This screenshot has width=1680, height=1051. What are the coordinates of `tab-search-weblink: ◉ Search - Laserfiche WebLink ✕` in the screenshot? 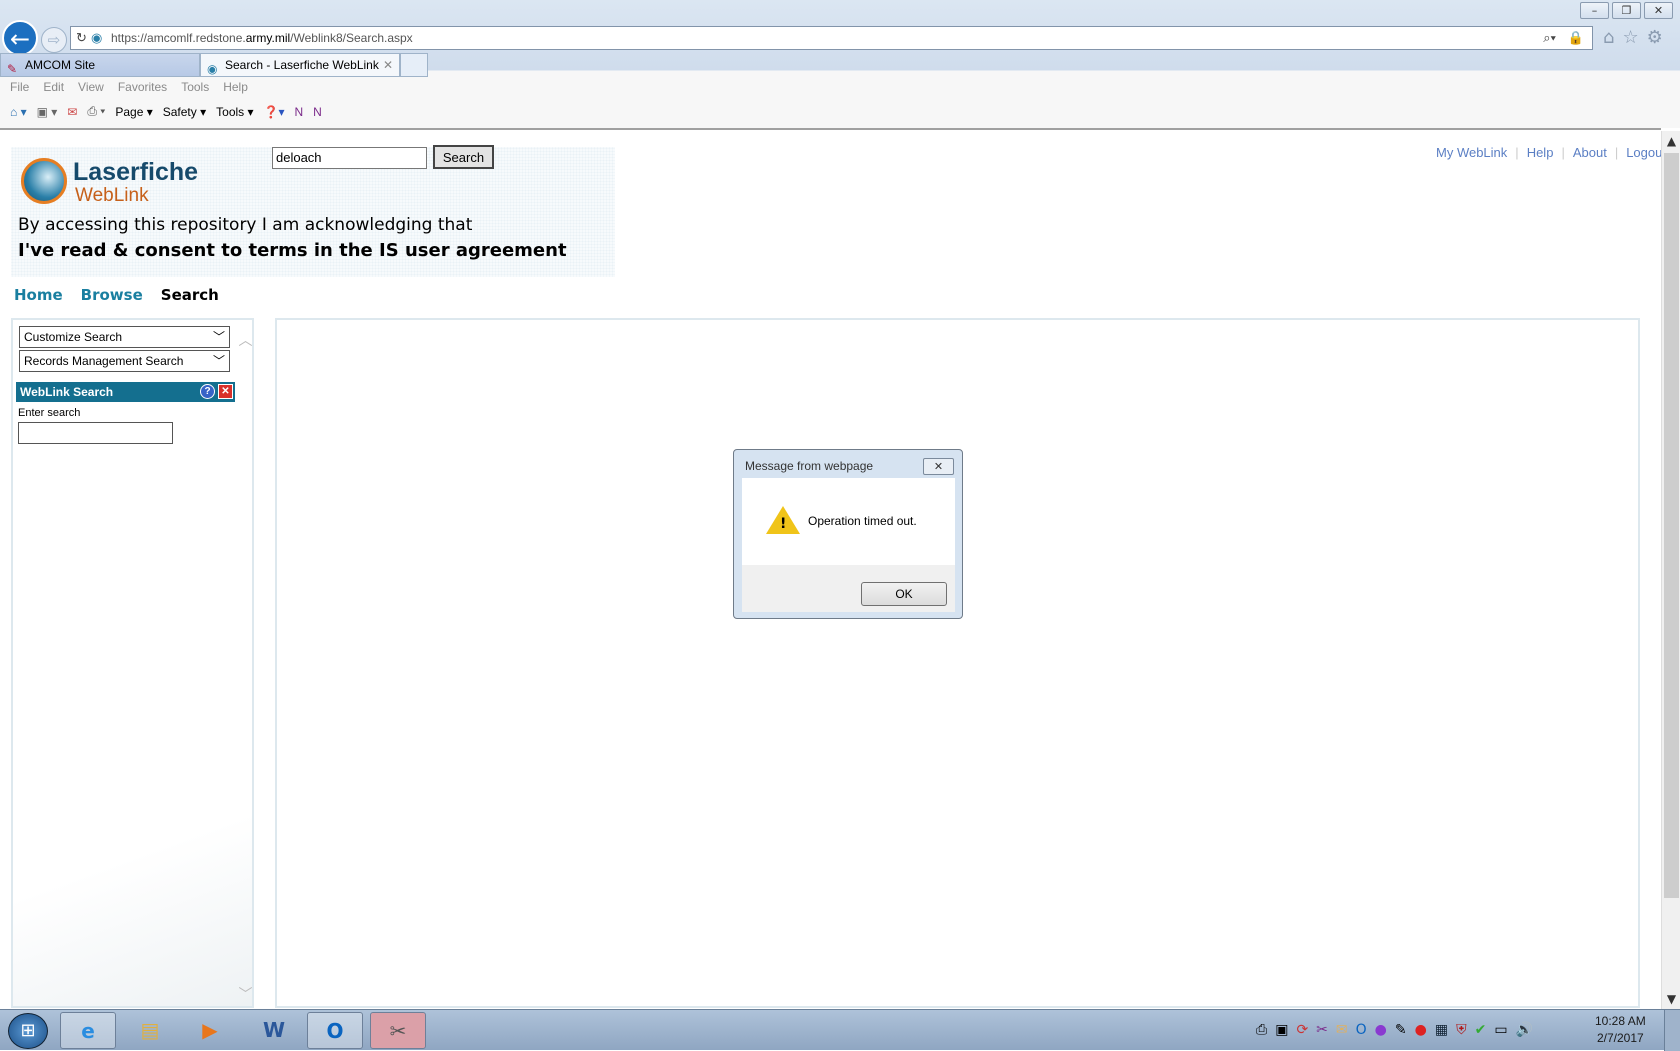 It's located at (300, 65).